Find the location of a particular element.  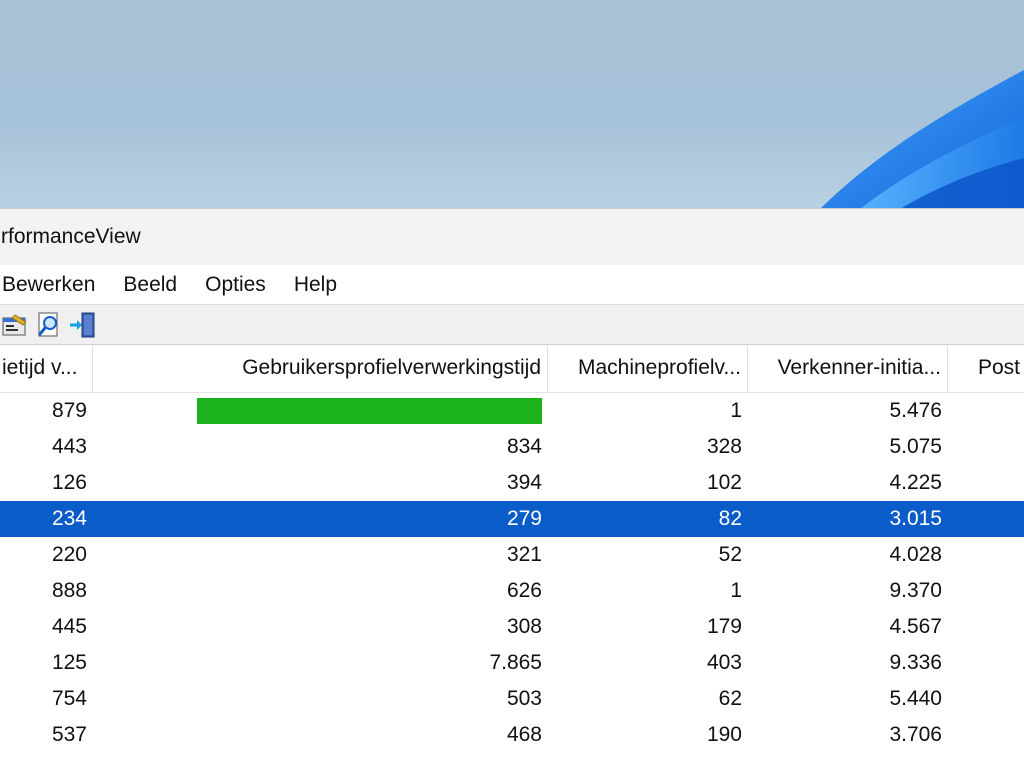

toolbar is located at coordinates (512, 325).